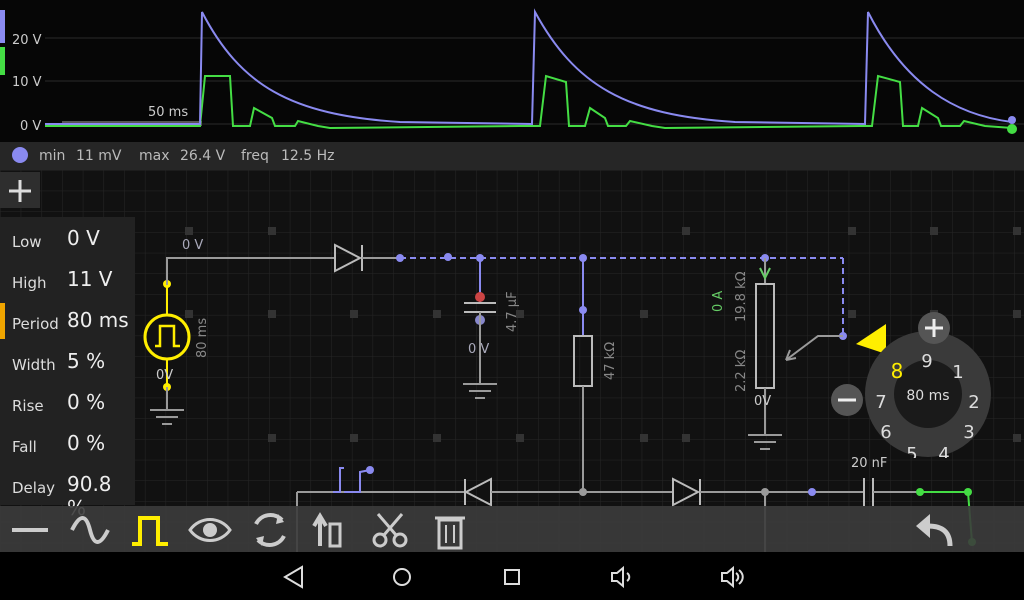 This screenshot has width=1024, height=600. I want to click on freq-value: 12.5 Hz, so click(308, 156).